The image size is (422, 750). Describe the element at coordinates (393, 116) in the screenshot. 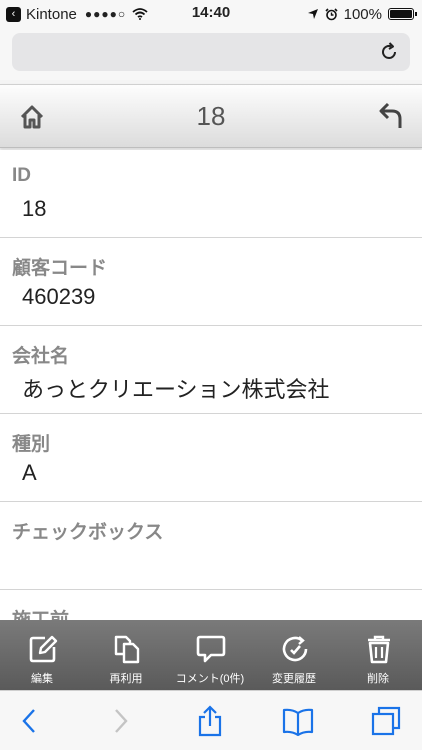

I see `return-icon` at that location.